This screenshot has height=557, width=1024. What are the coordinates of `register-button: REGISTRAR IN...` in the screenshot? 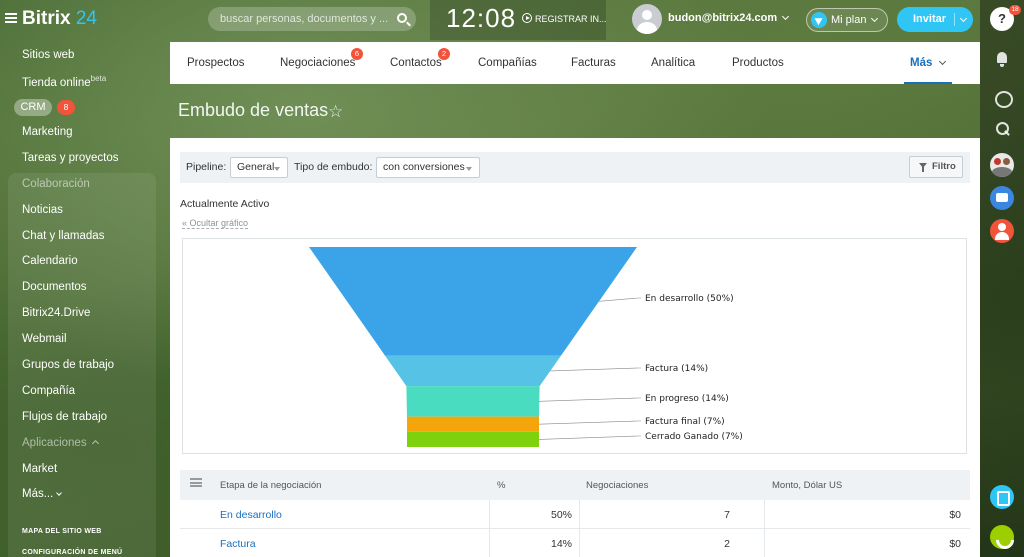 It's located at (564, 18).